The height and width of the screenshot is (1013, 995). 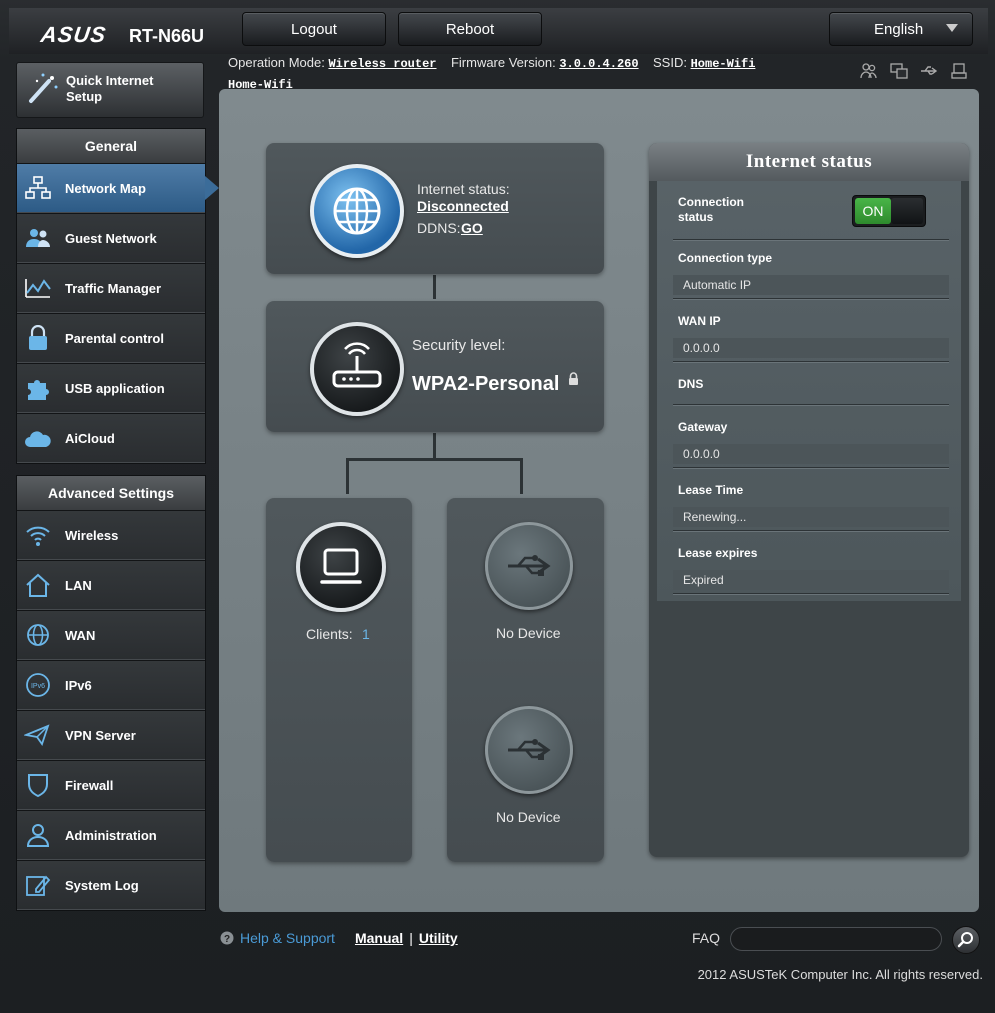 What do you see at coordinates (699, 321) in the screenshot?
I see `wan-ip-label: WAN IP` at bounding box center [699, 321].